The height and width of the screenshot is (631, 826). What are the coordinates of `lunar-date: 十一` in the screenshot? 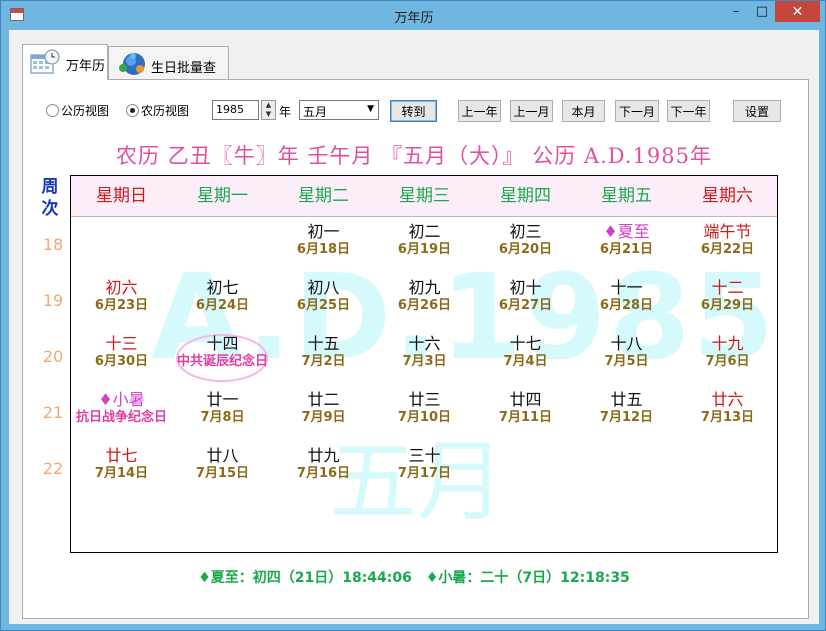 It's located at (626, 287).